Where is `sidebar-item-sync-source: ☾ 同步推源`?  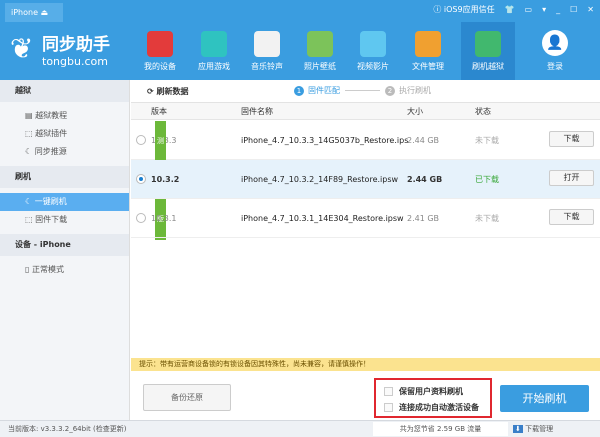 sidebar-item-sync-source: ☾ 同步推源 is located at coordinates (64, 152).